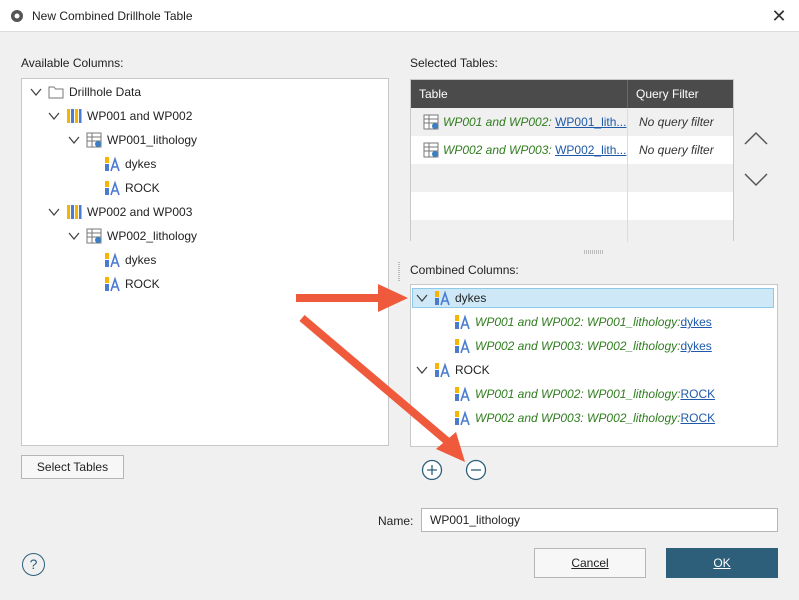  I want to click on table-header: Table Query Filter, so click(572, 94).